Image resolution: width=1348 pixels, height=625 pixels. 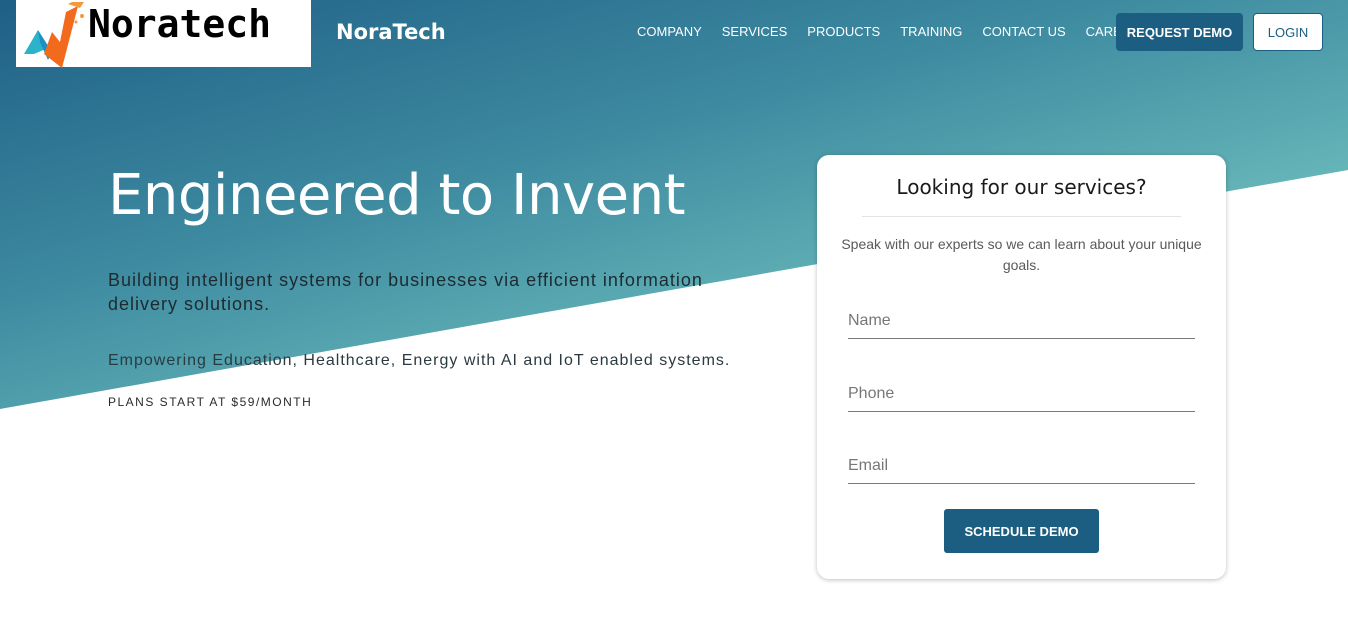 I want to click on nav-services: SERVICES, so click(x=755, y=31).